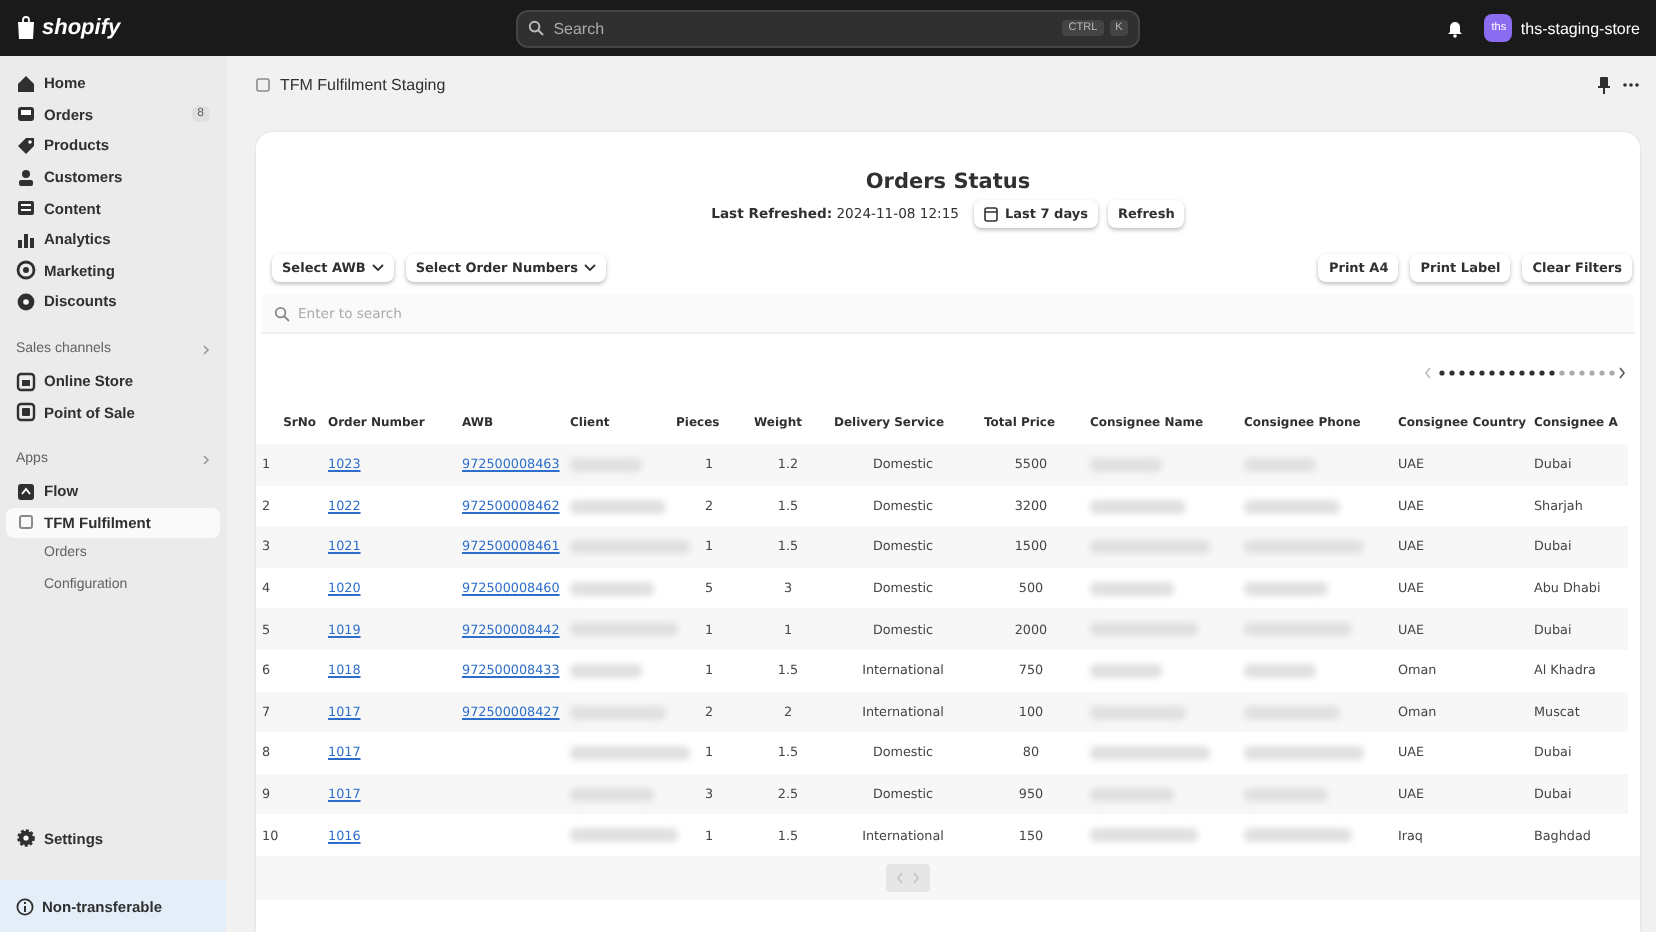 The image size is (1656, 932). Describe the element at coordinates (26, 145) in the screenshot. I see `tag-icon` at that location.